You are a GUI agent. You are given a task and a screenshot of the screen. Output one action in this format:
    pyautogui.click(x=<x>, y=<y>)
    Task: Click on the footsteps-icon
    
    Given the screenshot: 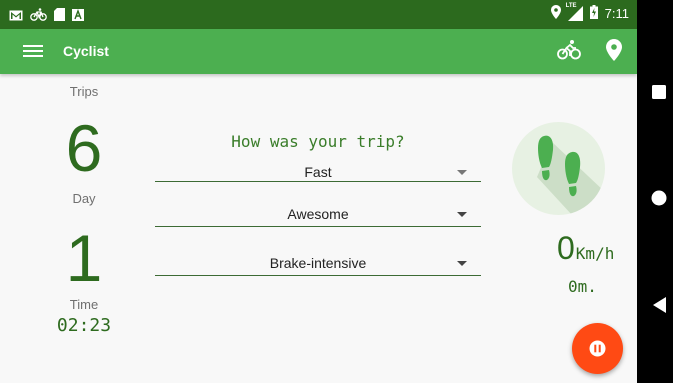 What is the action you would take?
    pyautogui.click(x=571, y=175)
    